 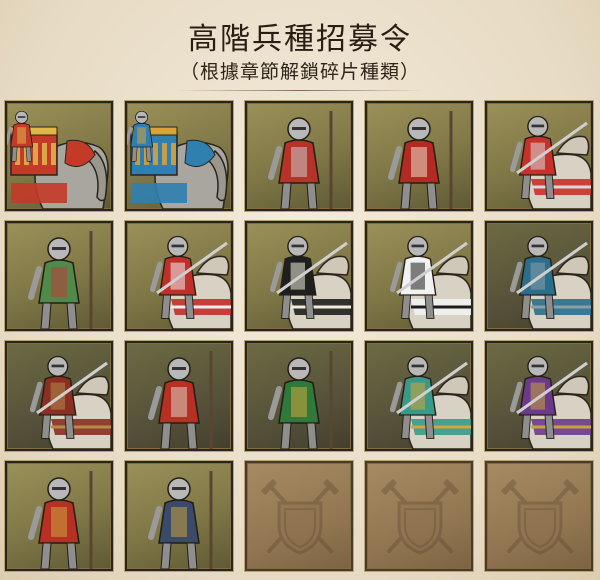 I want to click on title-divider, so click(x=300, y=90).